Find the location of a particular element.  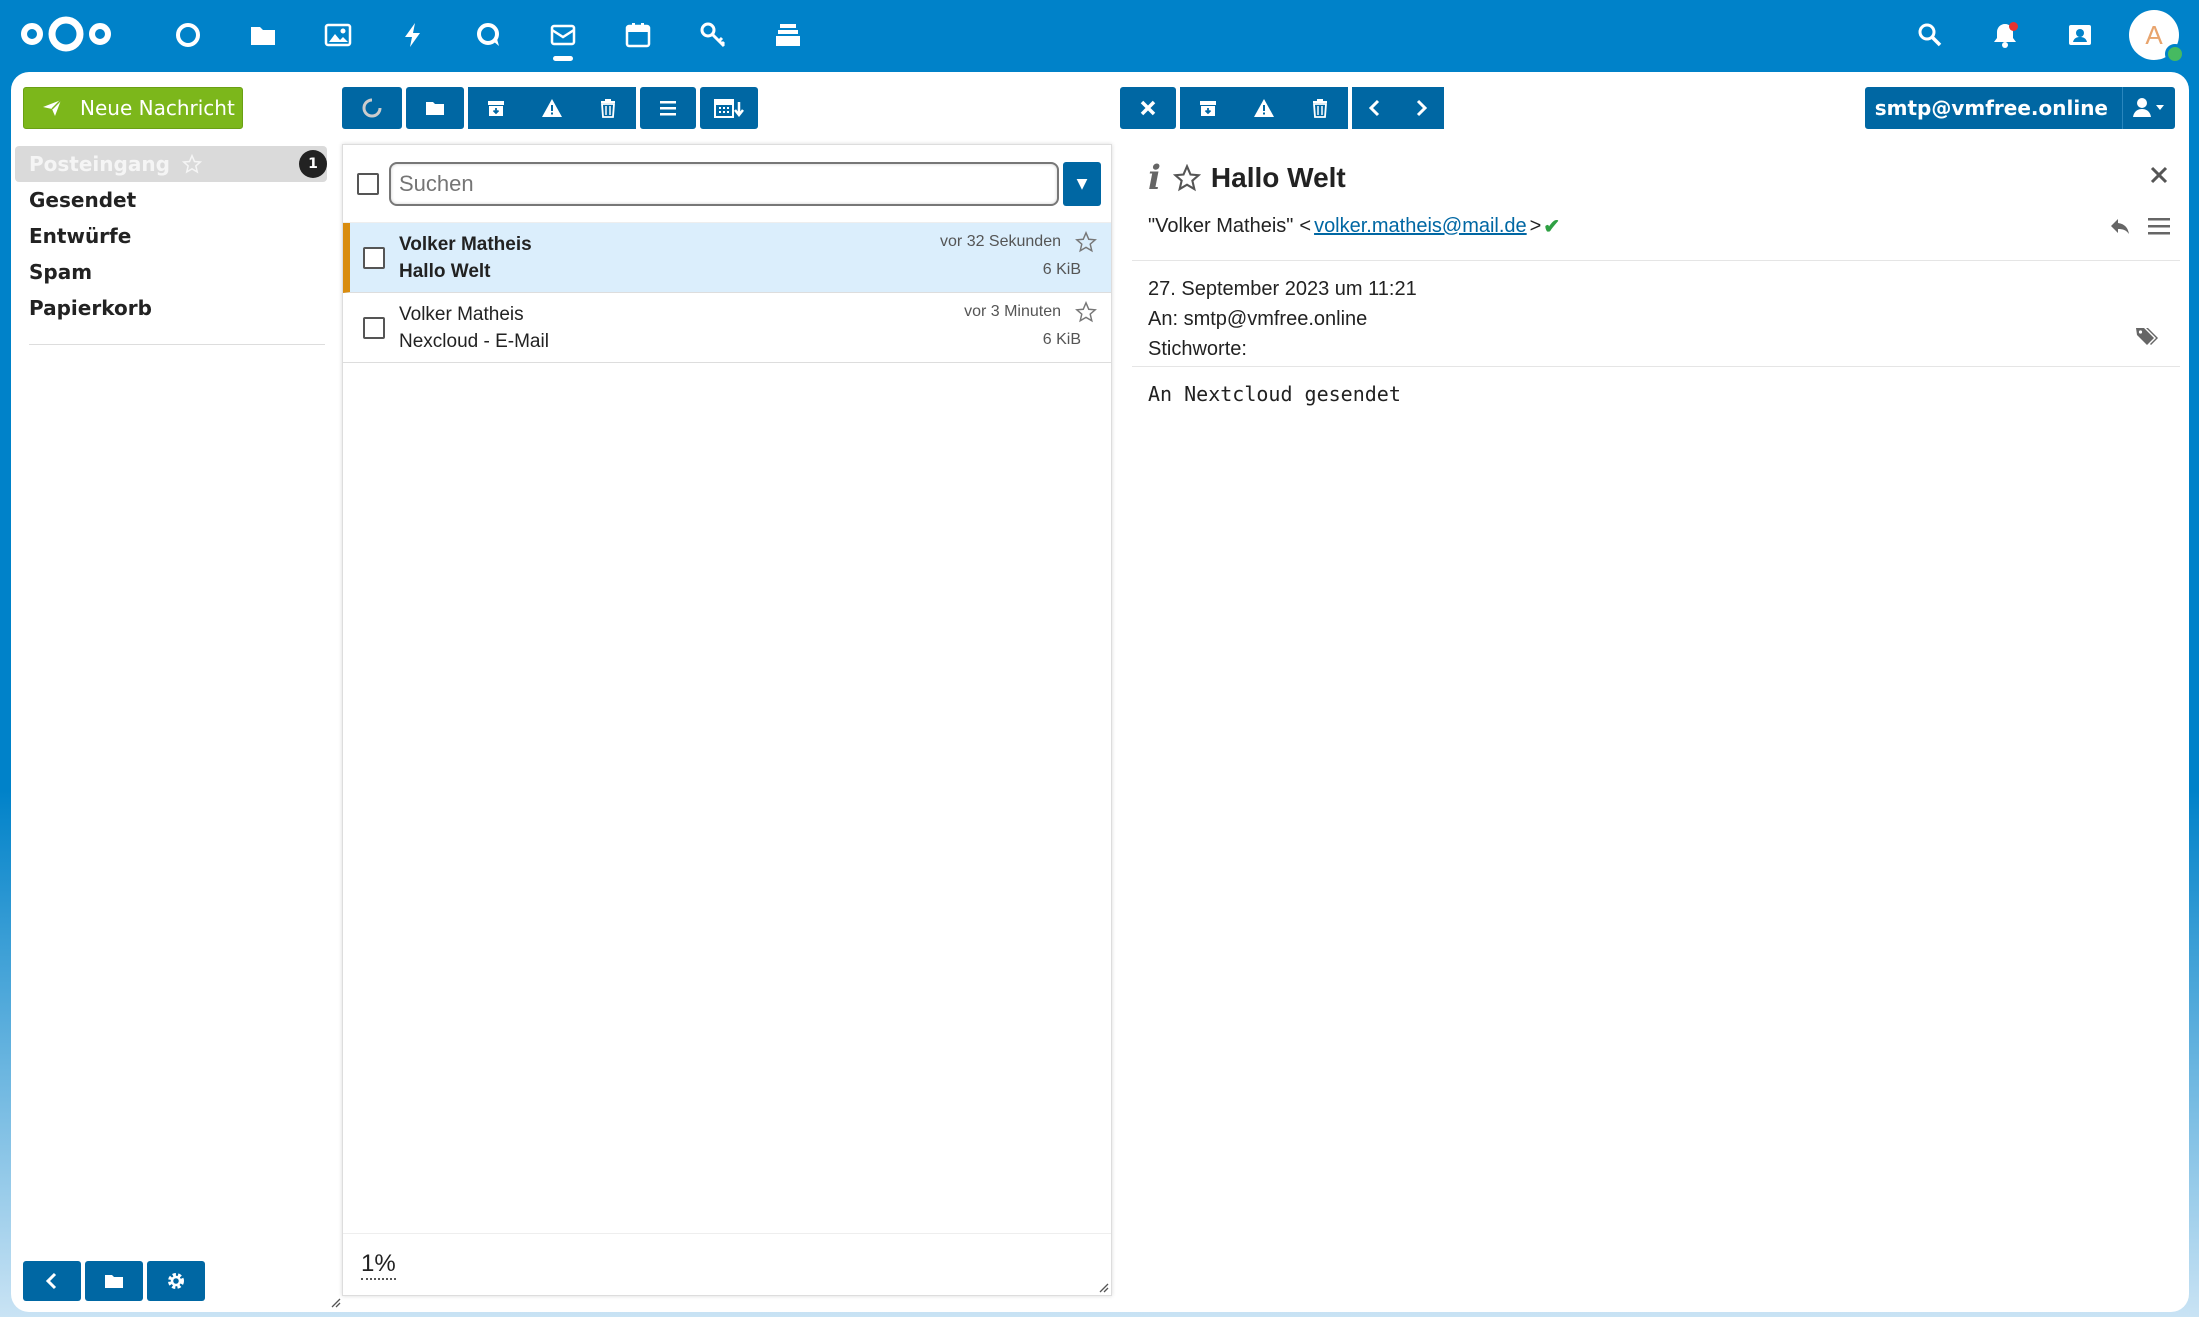

account-switcher: smtp@vmfree.online is located at coordinates (2019, 108).